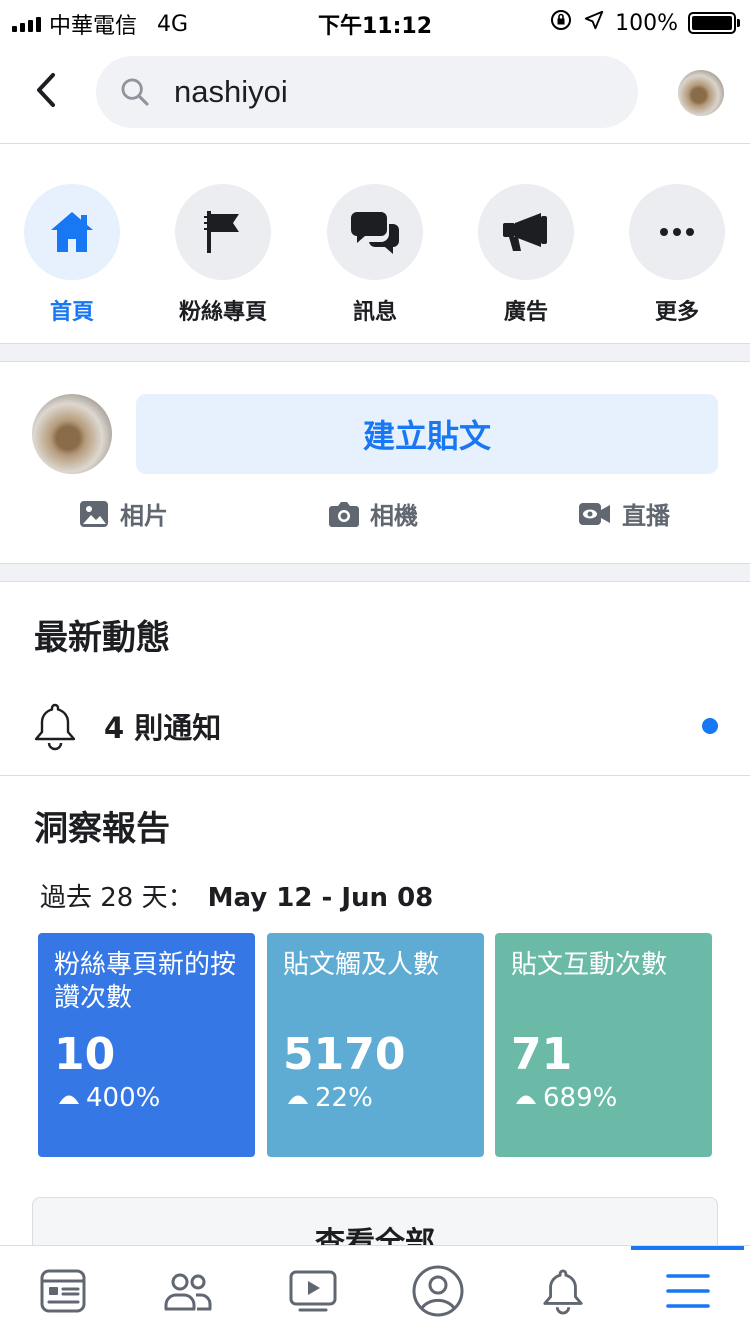 The image size is (750, 1334). Describe the element at coordinates (55, 727) in the screenshot. I see `bell-icon` at that location.